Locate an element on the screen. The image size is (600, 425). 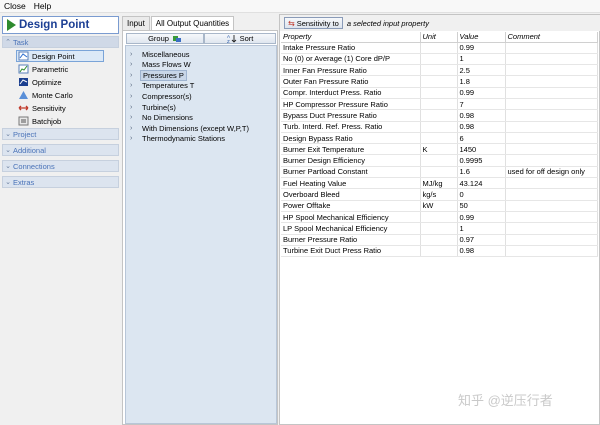
table-row: HP Spool Mechanical Efficiency 0.99 is located at coordinates (439, 217).